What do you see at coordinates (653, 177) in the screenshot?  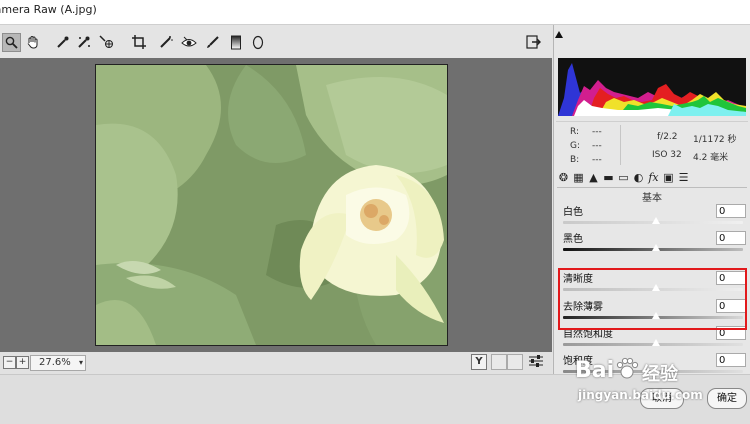 I see `effects-tab-icon: fx` at bounding box center [653, 177].